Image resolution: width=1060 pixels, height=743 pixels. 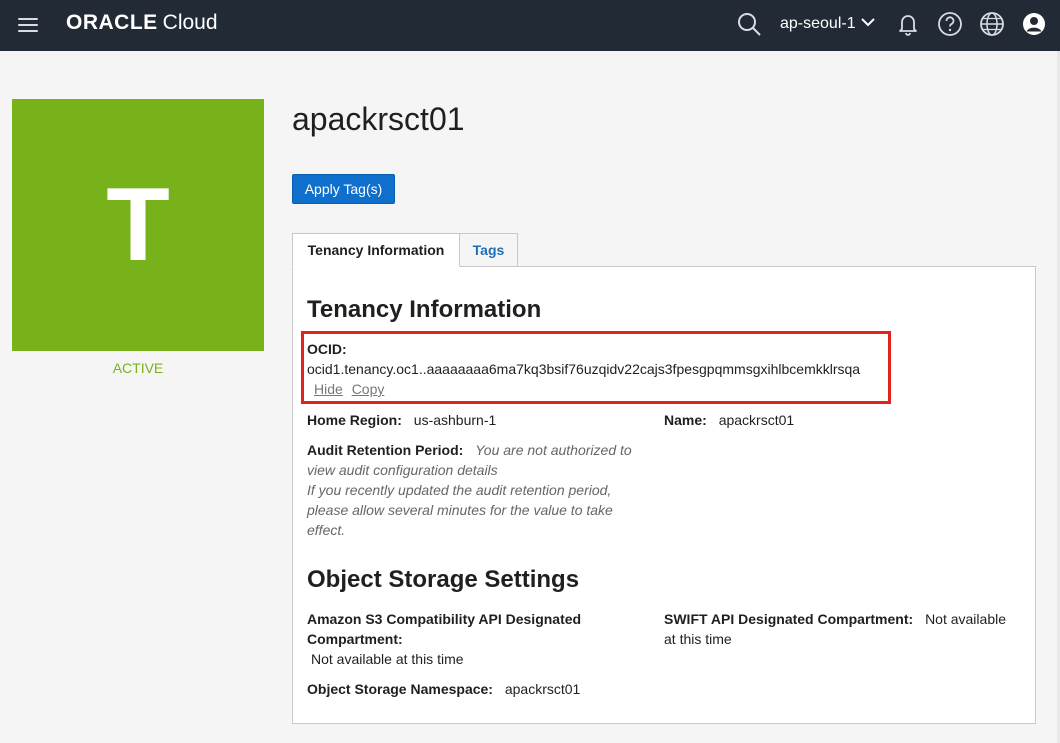 I want to click on brand-cloud-text: Cloud, so click(x=190, y=22).